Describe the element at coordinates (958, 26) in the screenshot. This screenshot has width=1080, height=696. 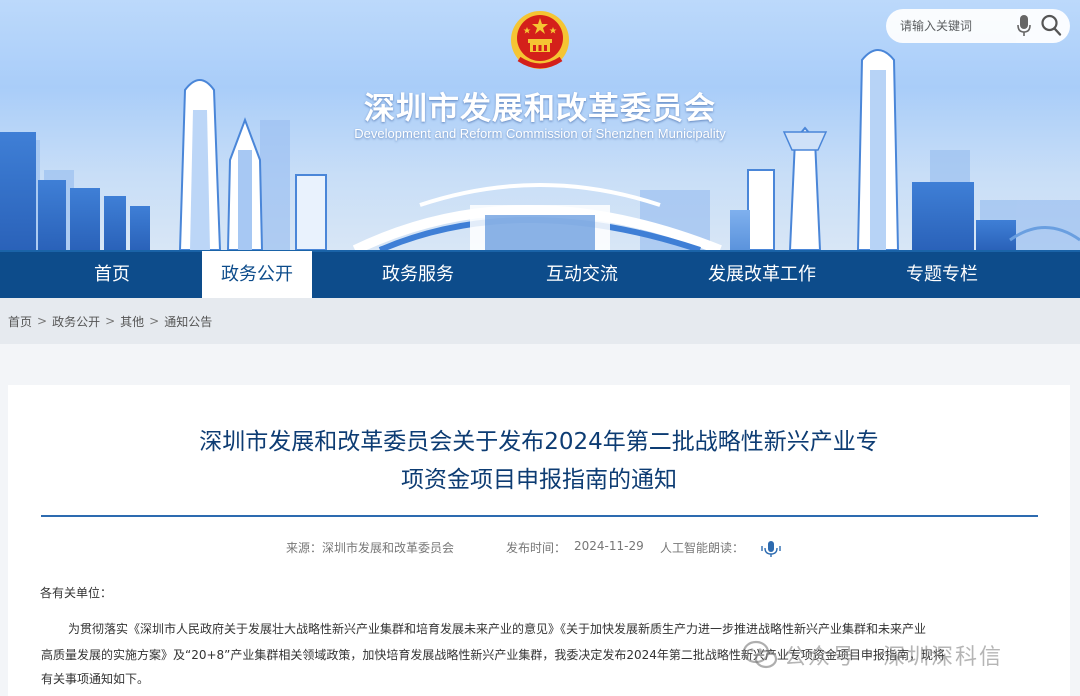
I see `search-input` at that location.